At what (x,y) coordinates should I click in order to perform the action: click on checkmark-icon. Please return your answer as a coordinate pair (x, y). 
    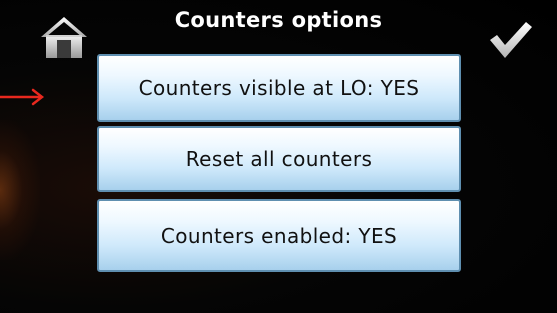
    Looking at the image, I should click on (511, 40).